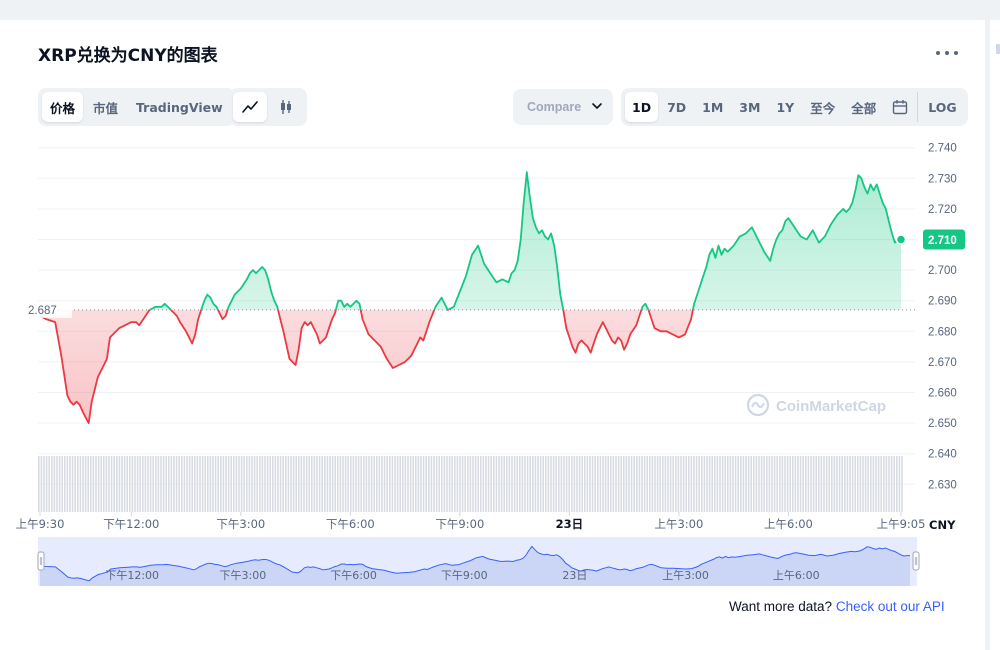  What do you see at coordinates (942, 393) in the screenshot?
I see `y-tick-label: 2.660` at bounding box center [942, 393].